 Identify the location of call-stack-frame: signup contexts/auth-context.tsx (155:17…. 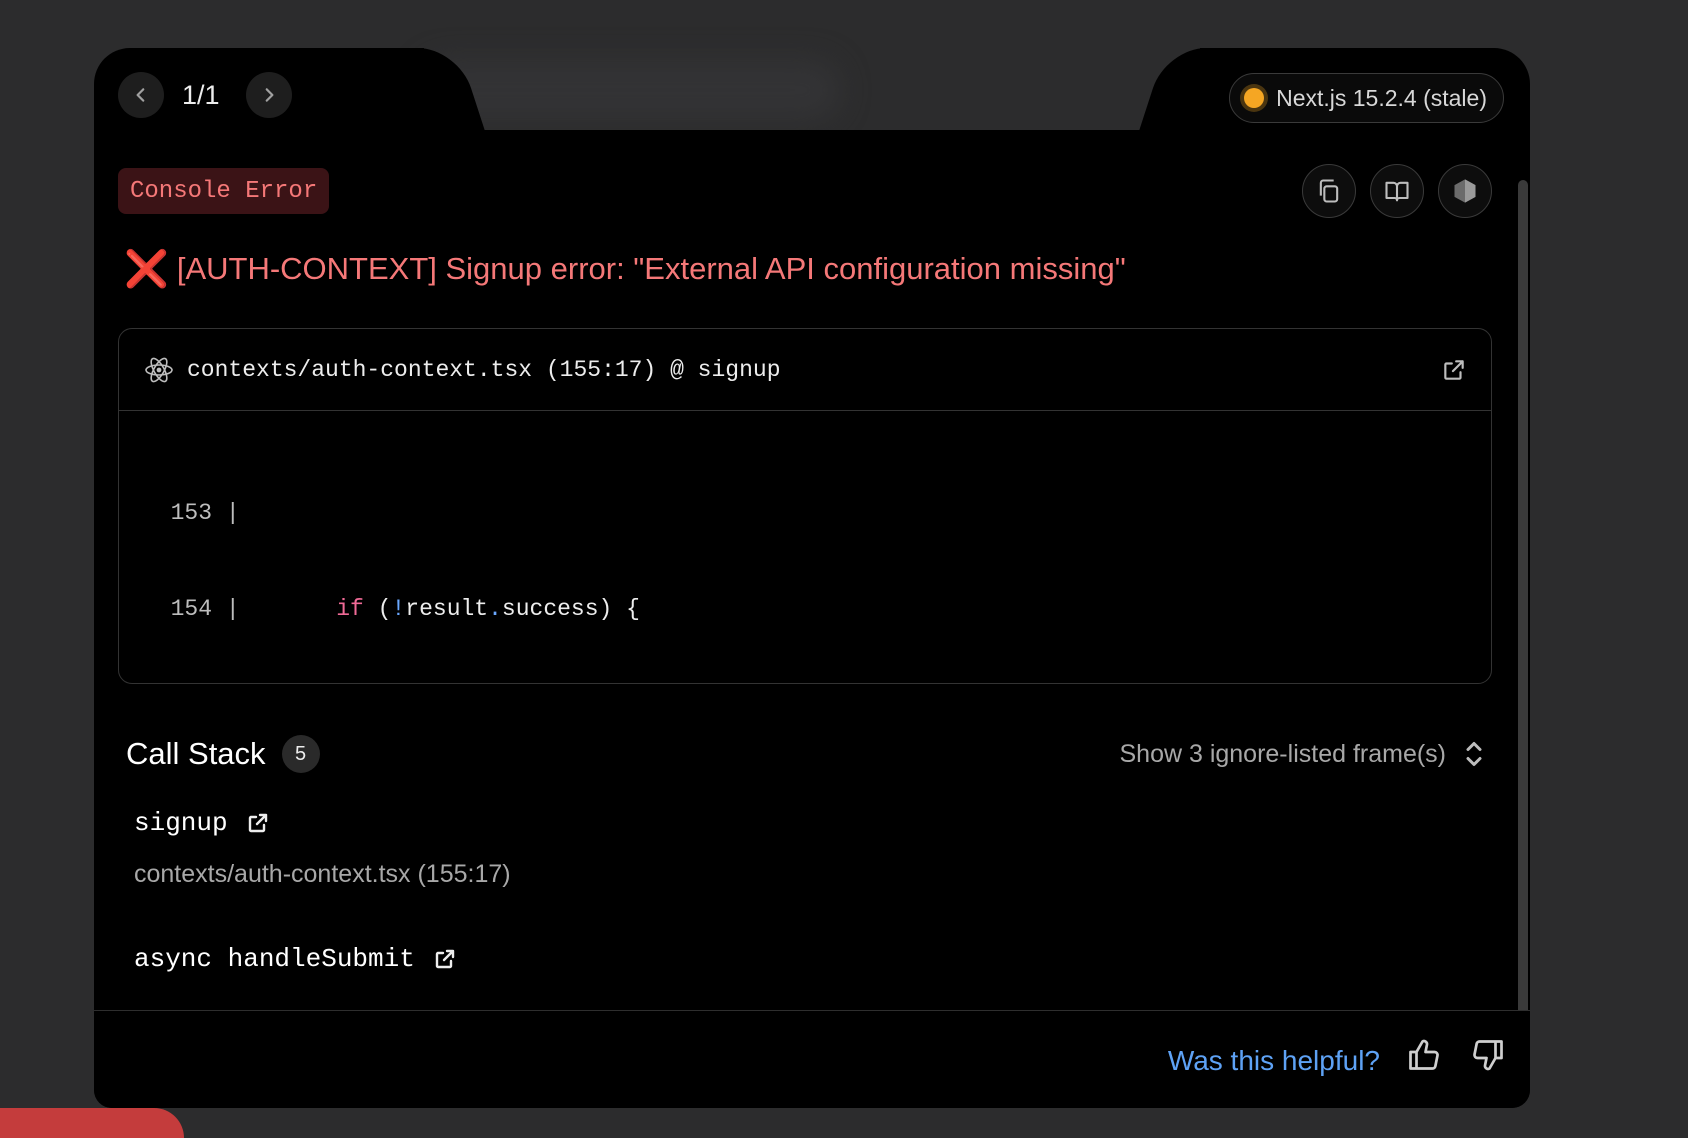
(322, 848).